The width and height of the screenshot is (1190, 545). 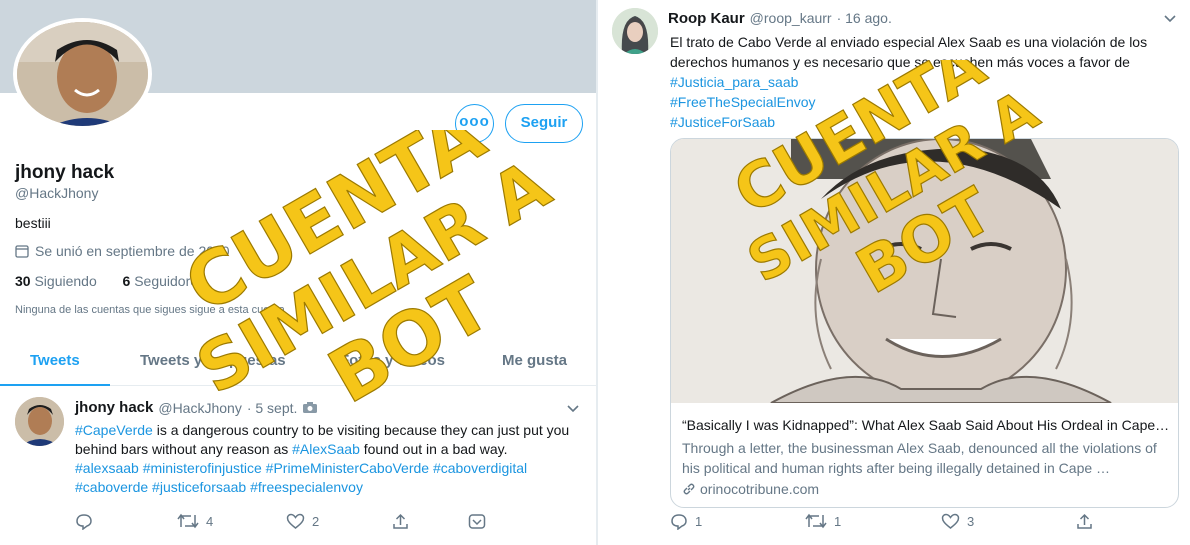 I want to click on tweet-author-name: jhony hack, so click(x=114, y=407).